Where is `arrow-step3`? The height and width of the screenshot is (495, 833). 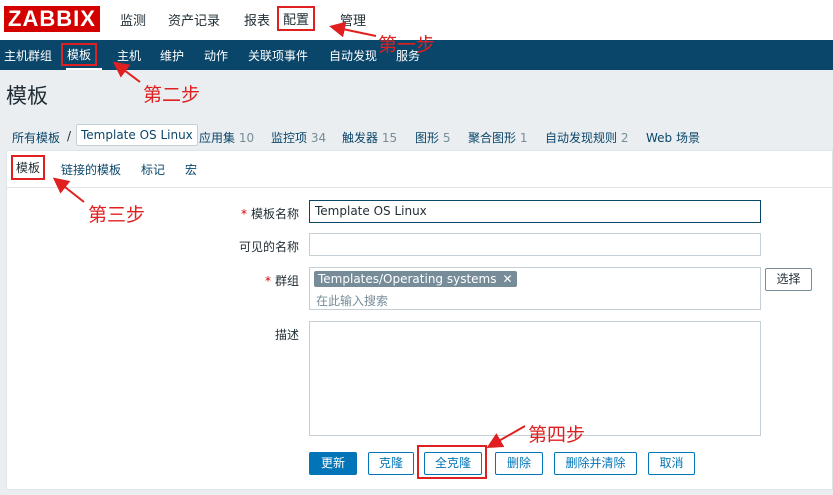 arrow-step3 is located at coordinates (68, 190).